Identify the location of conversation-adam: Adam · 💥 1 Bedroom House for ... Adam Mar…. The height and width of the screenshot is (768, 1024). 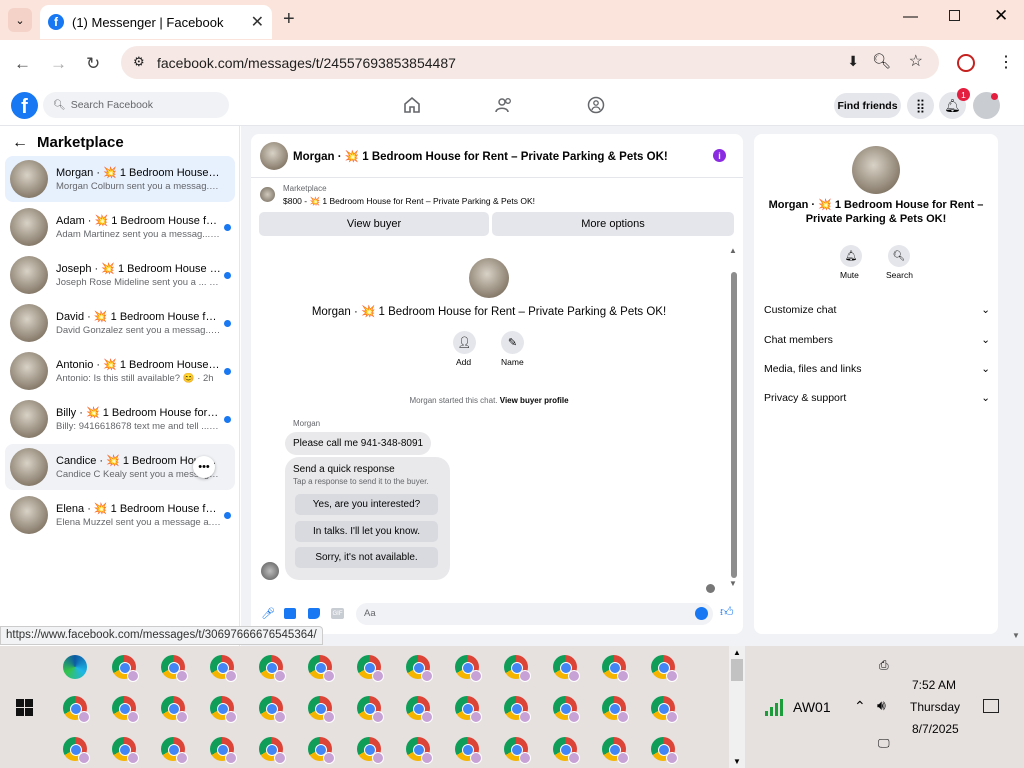
(120, 227).